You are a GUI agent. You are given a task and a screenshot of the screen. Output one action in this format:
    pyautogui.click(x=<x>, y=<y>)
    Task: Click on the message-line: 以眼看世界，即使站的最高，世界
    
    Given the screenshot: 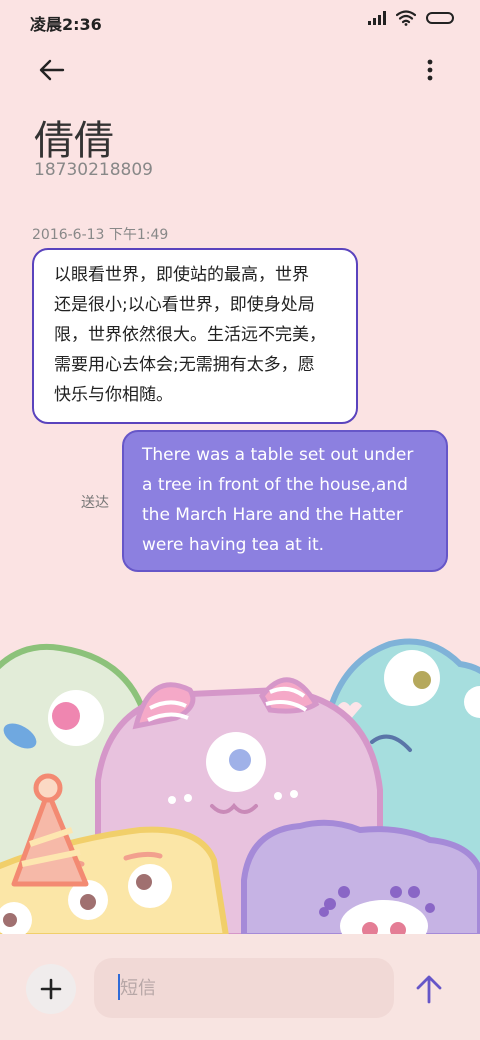 What is the action you would take?
    pyautogui.click(x=181, y=275)
    